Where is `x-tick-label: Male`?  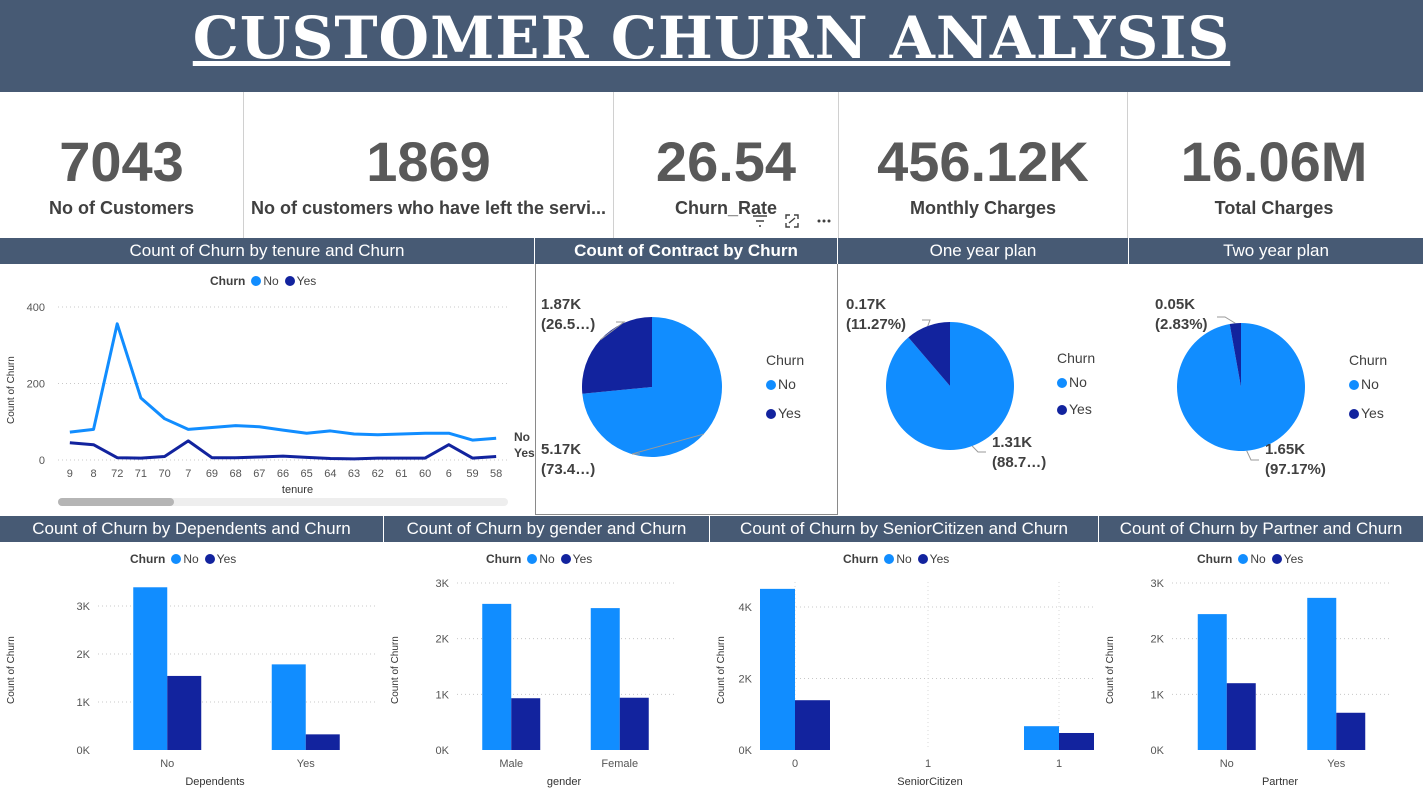
x-tick-label: Male is located at coordinates (511, 764).